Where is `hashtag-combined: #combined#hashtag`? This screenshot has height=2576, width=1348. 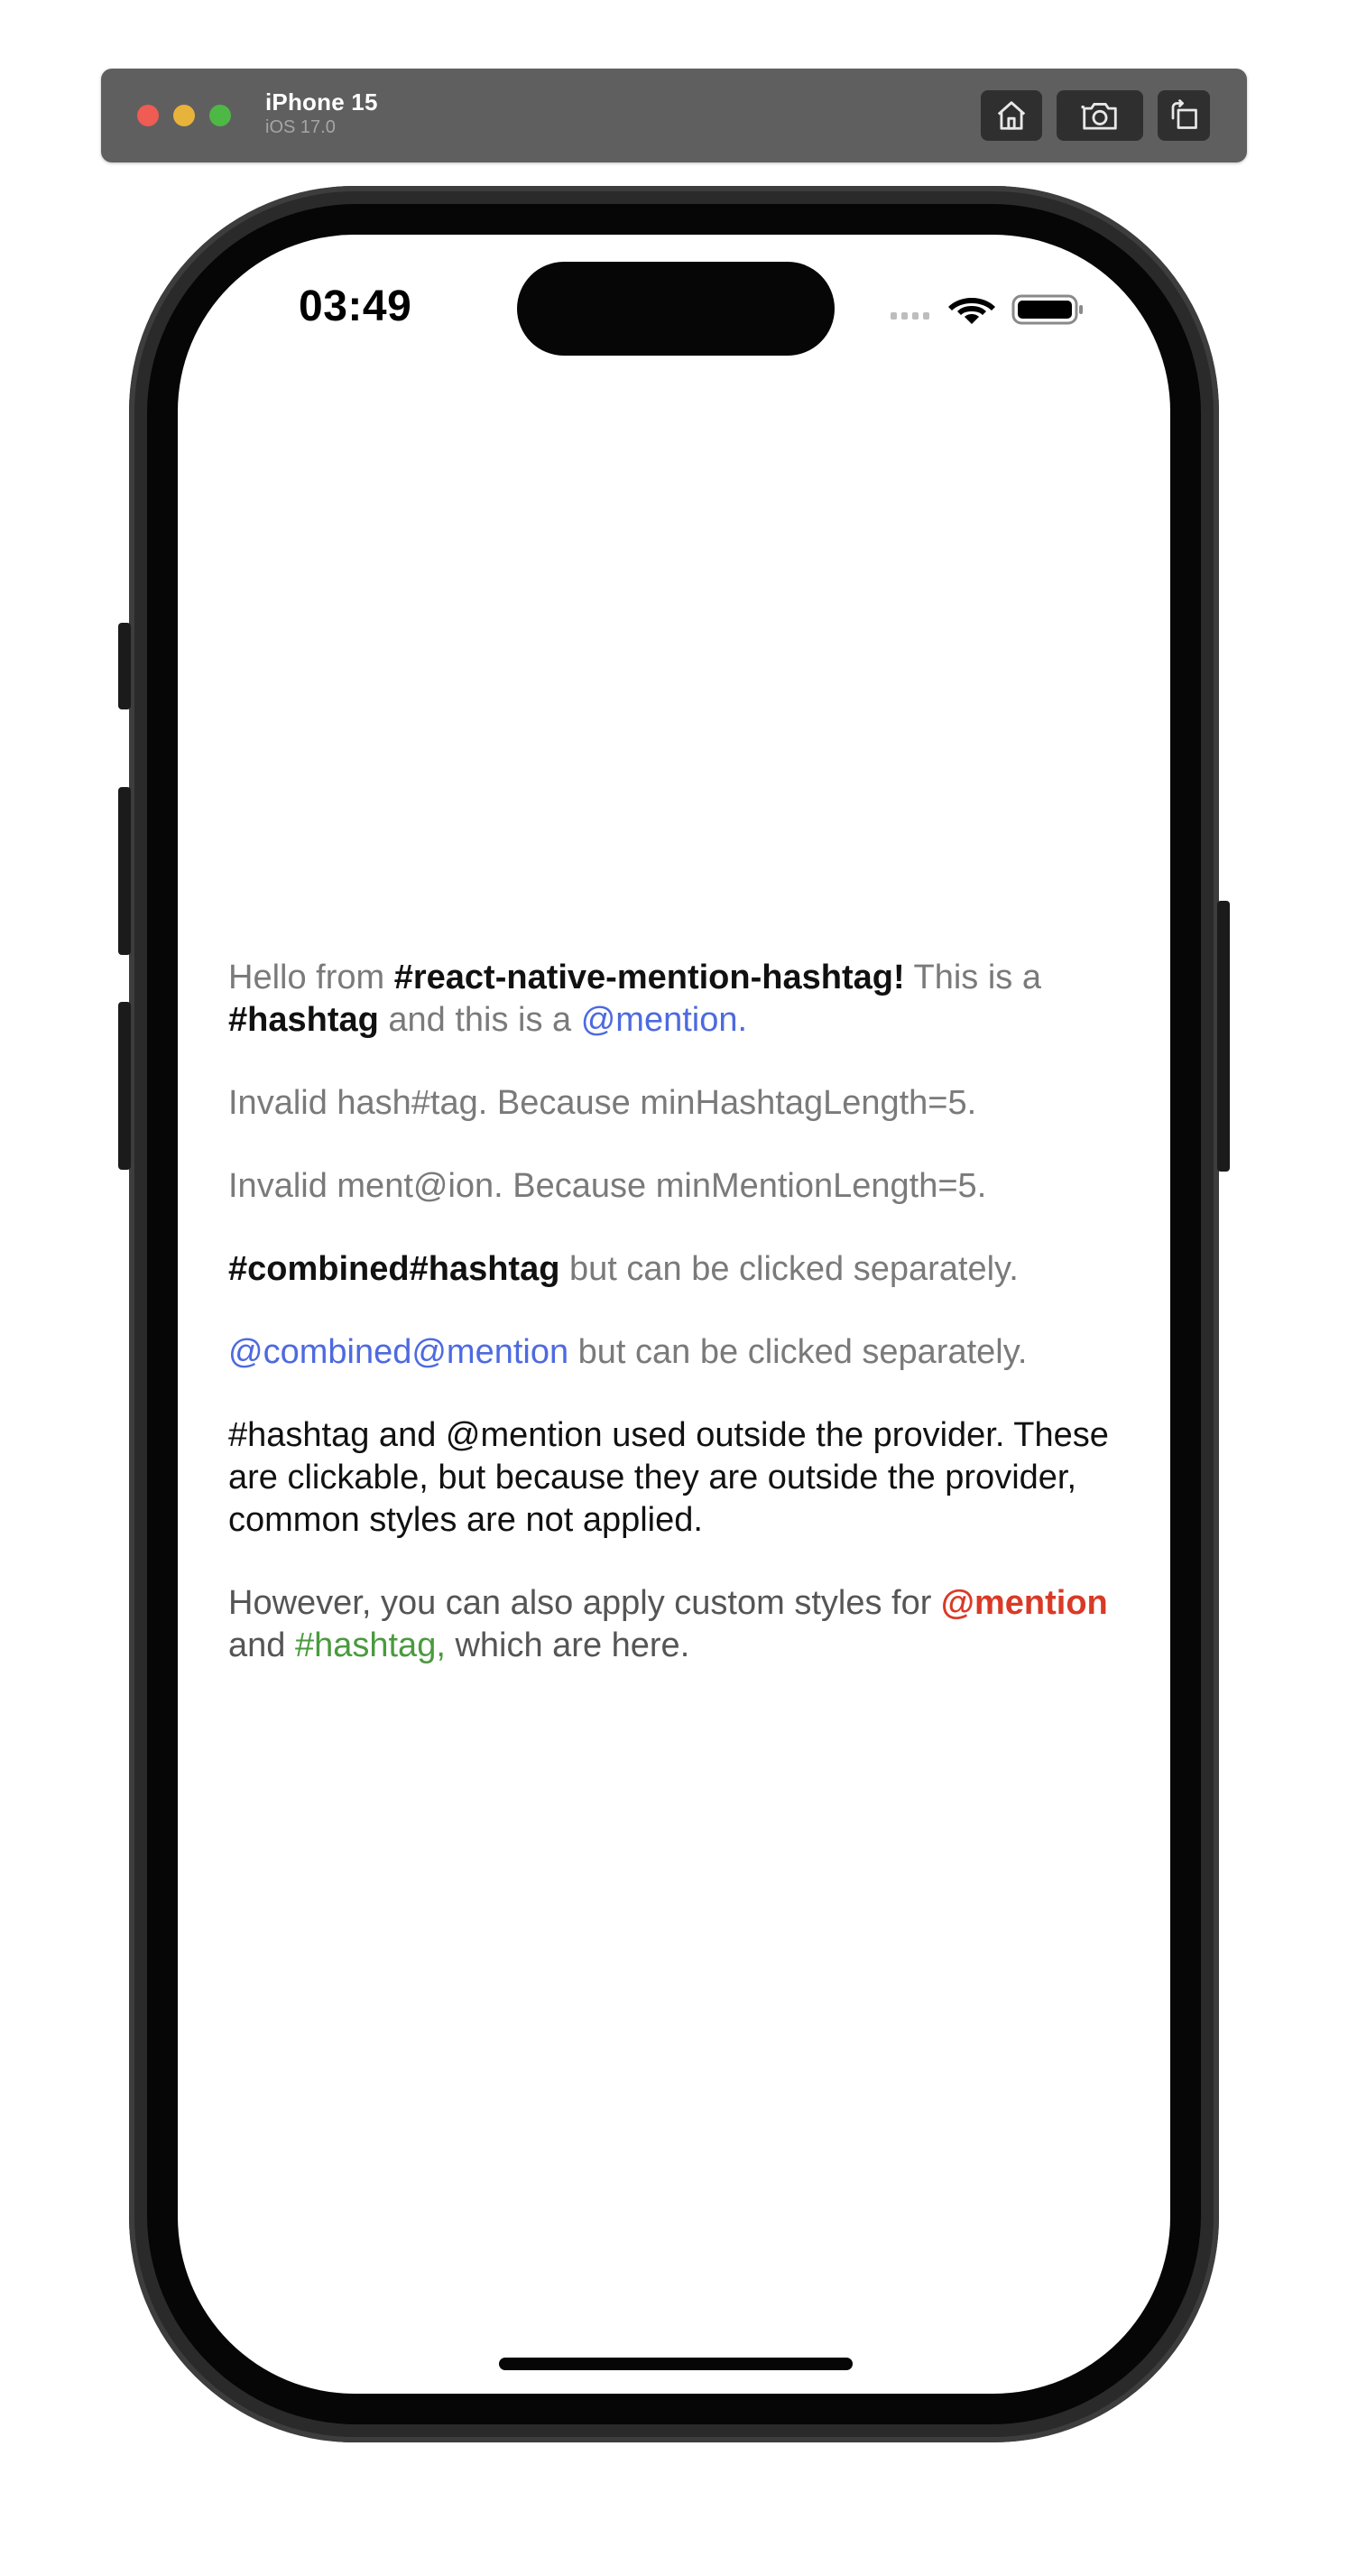 hashtag-combined: #combined#hashtag is located at coordinates (394, 1269).